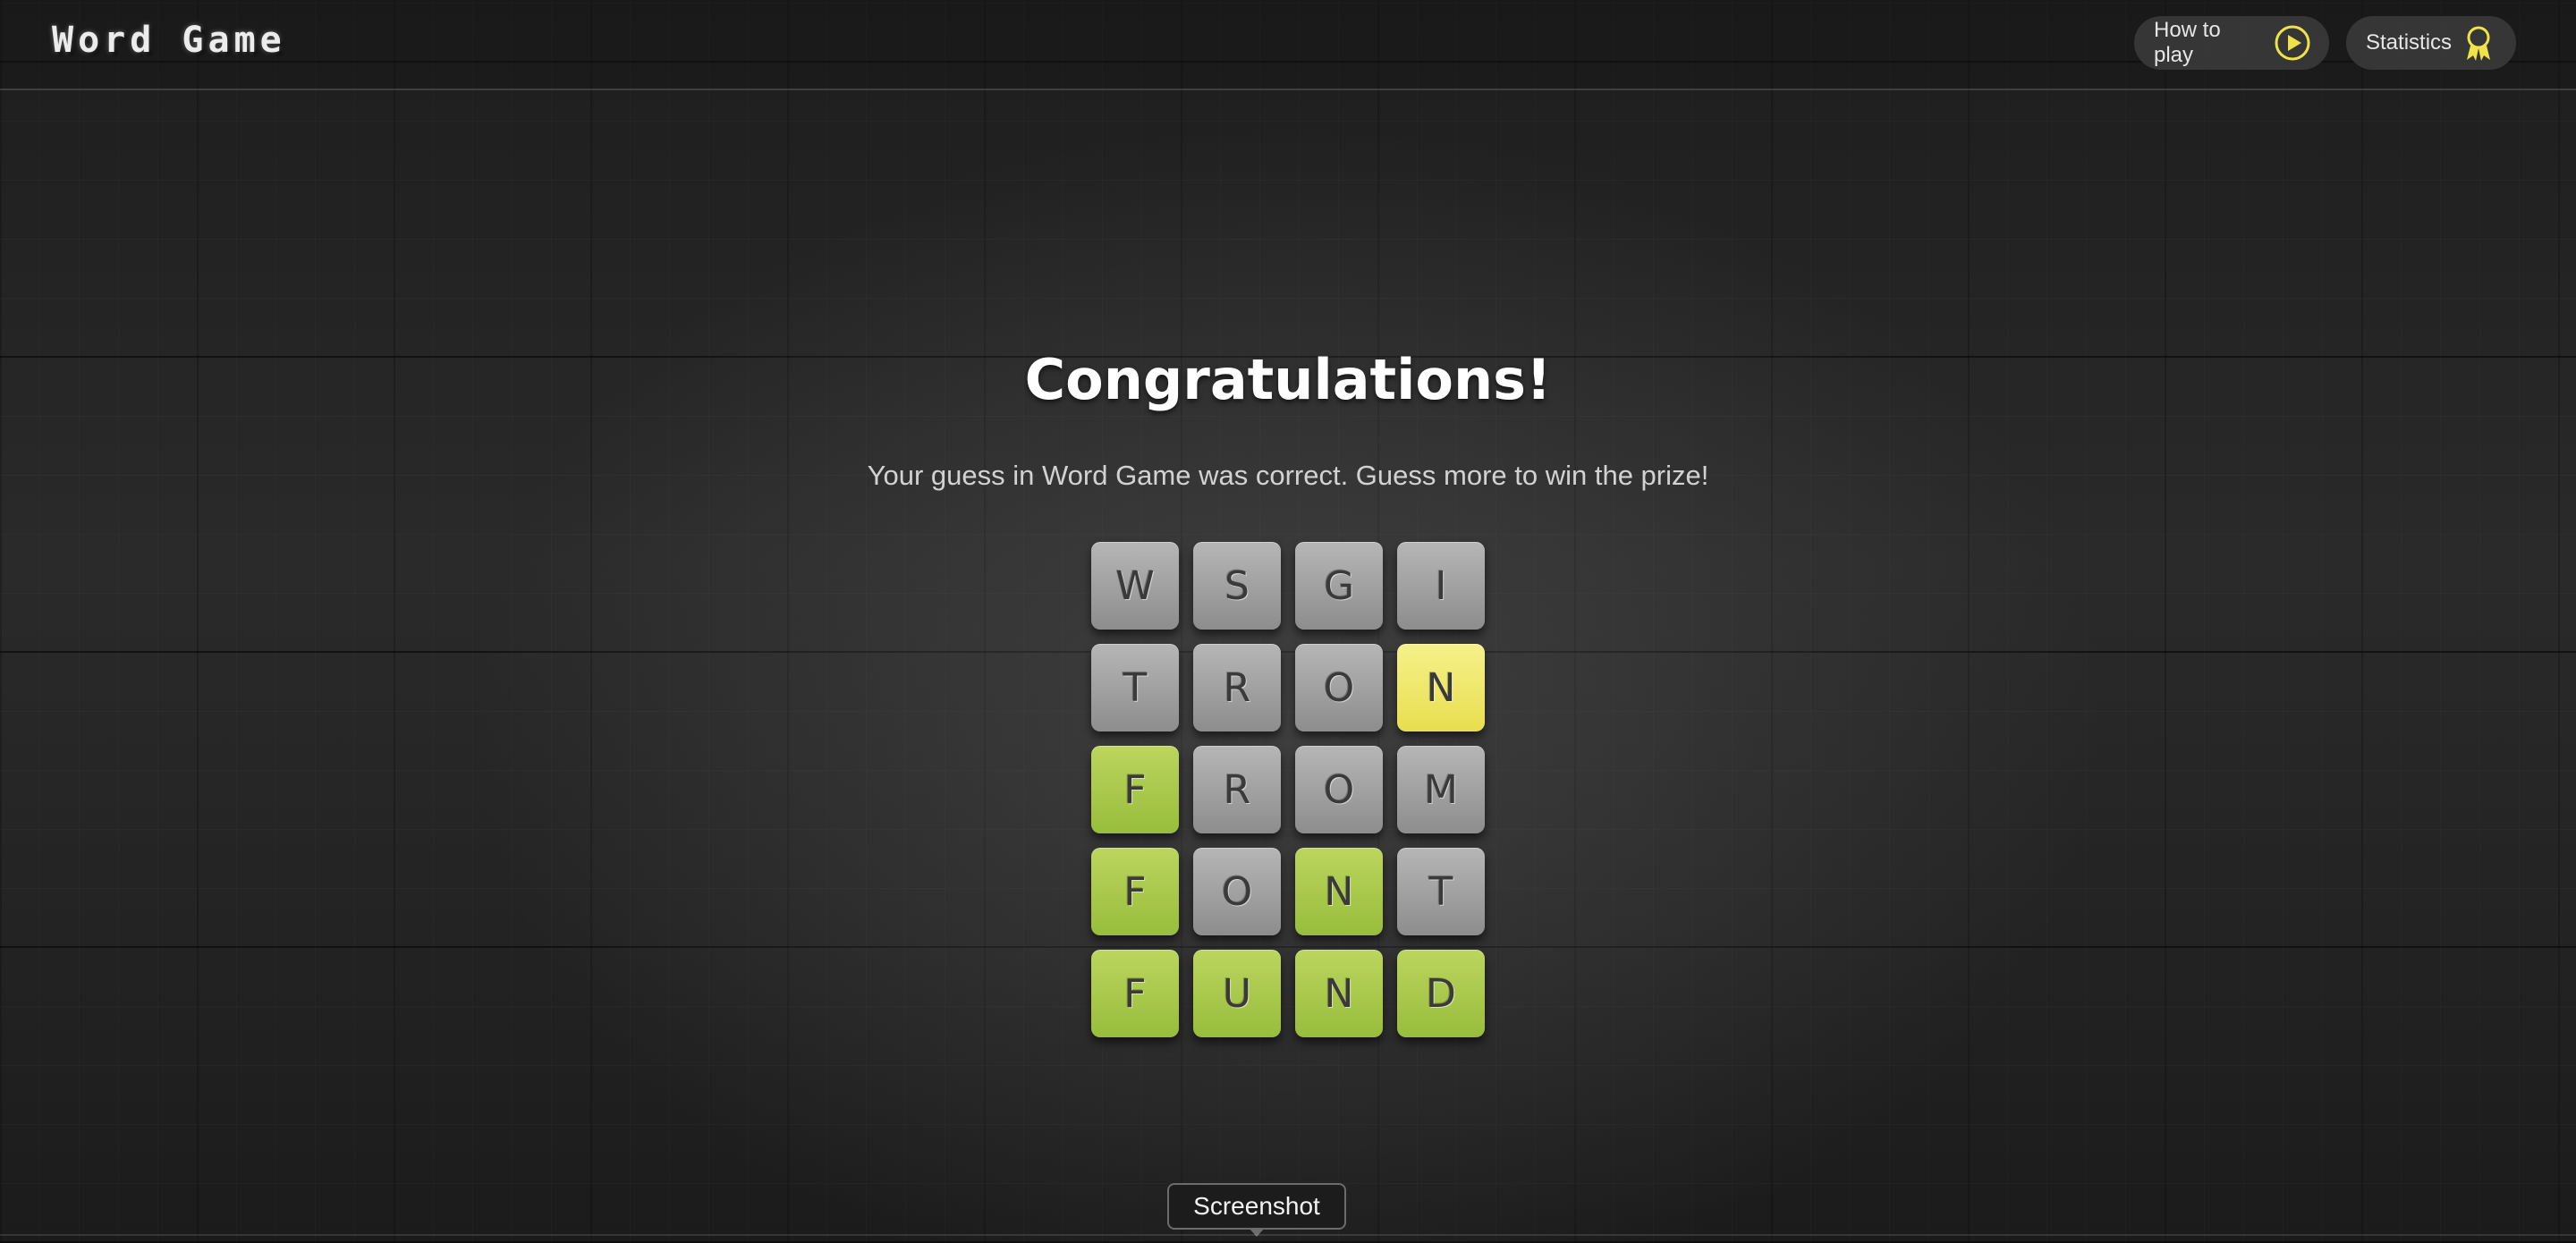 The width and height of the screenshot is (2576, 1243). Describe the element at coordinates (1441, 993) in the screenshot. I see `letter-tile: D` at that location.